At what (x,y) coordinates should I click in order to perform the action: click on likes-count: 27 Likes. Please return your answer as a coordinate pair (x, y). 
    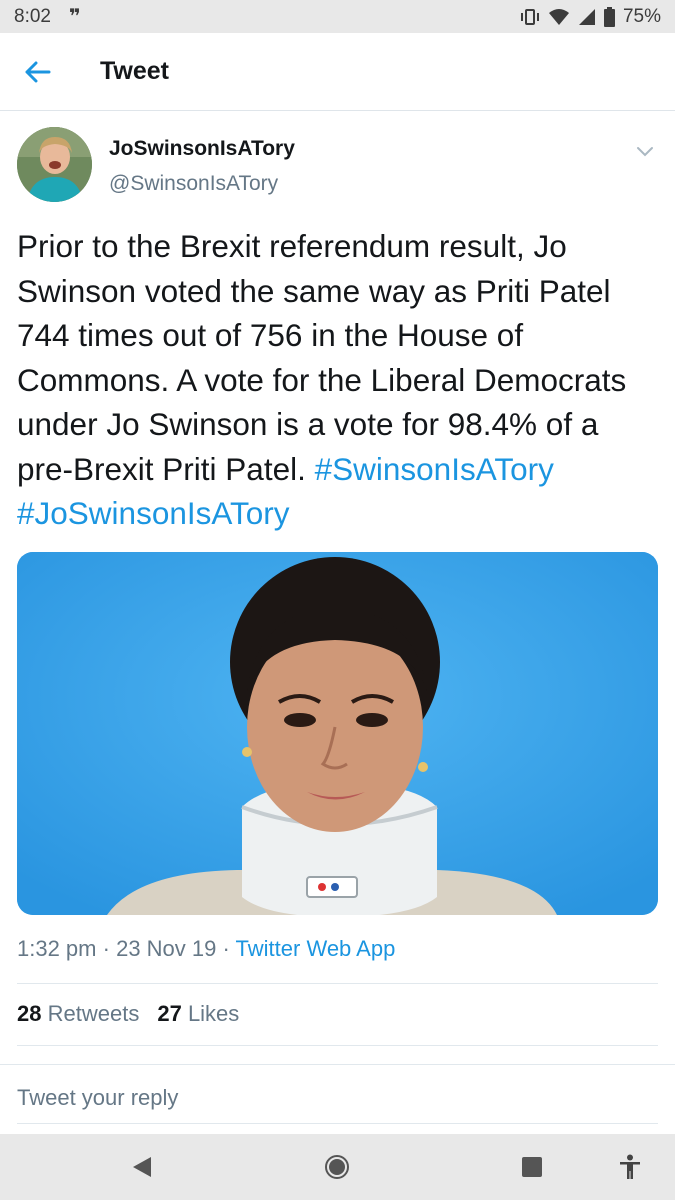
    Looking at the image, I should click on (198, 1014).